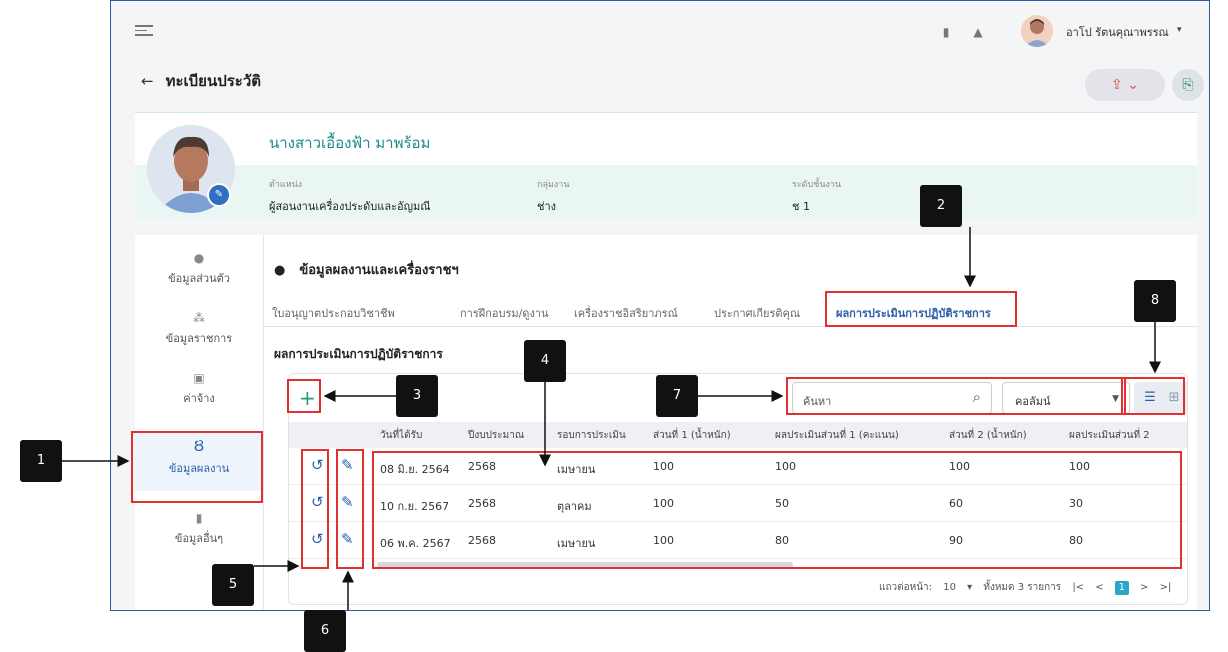  I want to click on annotation-frame-search, so click(956, 396).